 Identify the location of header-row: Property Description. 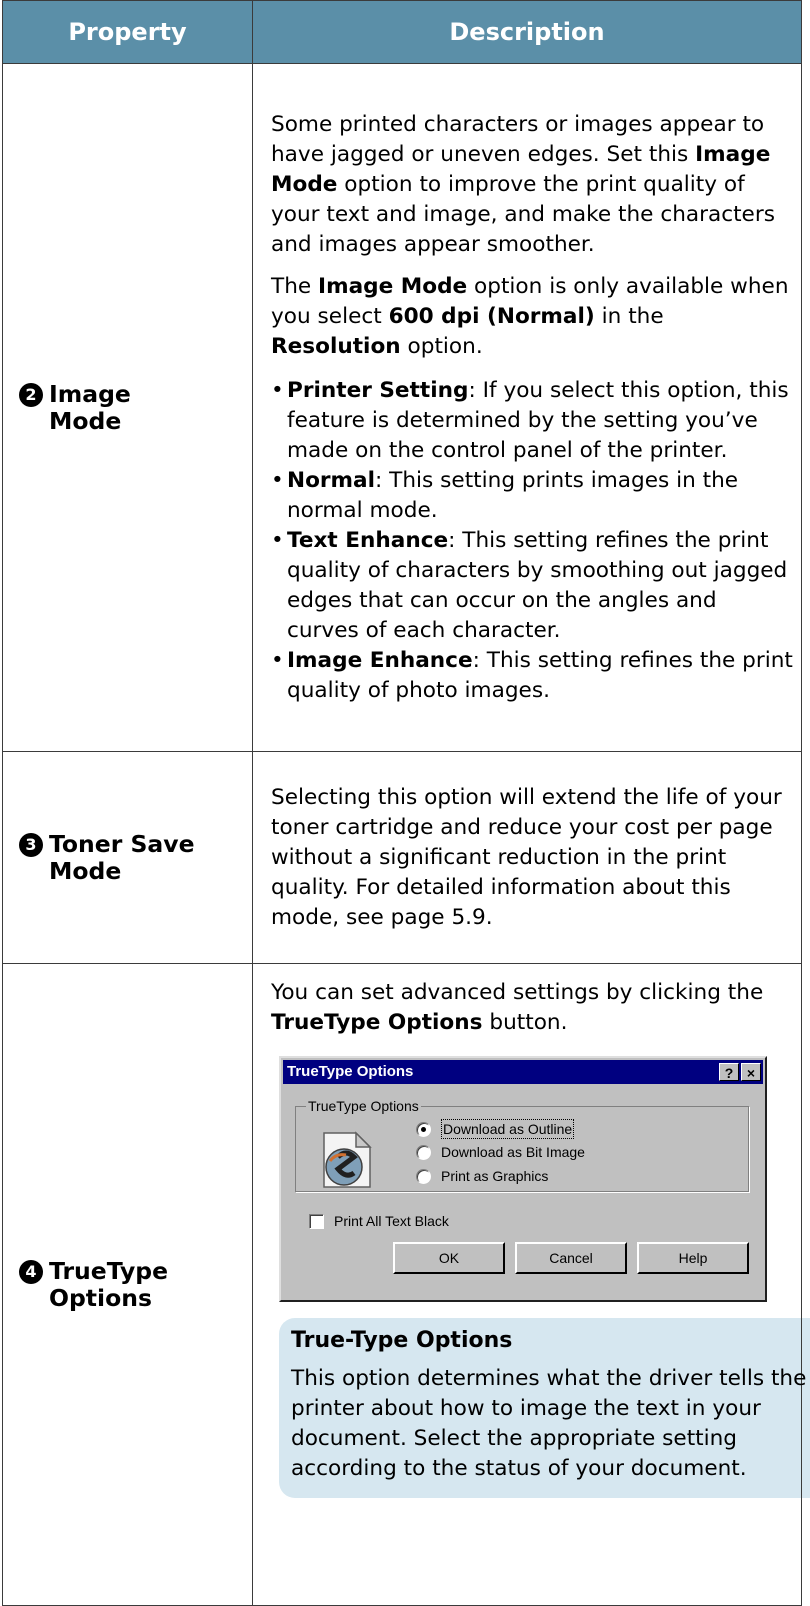
(402, 32).